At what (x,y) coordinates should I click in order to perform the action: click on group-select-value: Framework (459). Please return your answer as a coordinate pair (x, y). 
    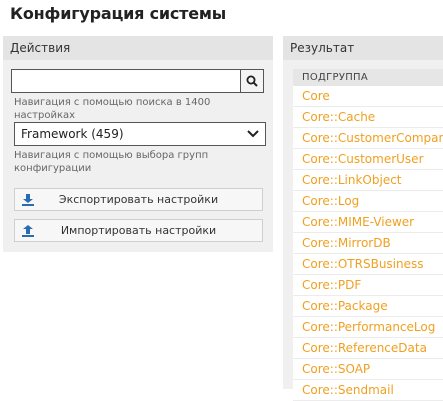
    Looking at the image, I should click on (72, 134).